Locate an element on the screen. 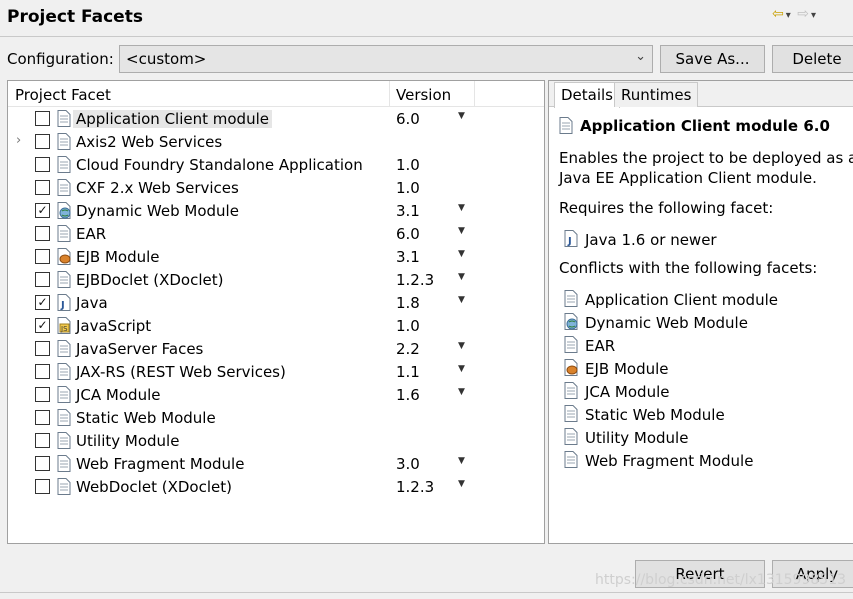 This screenshot has height=599, width=853. list-item: Web Fragment Module is located at coordinates (701, 461).